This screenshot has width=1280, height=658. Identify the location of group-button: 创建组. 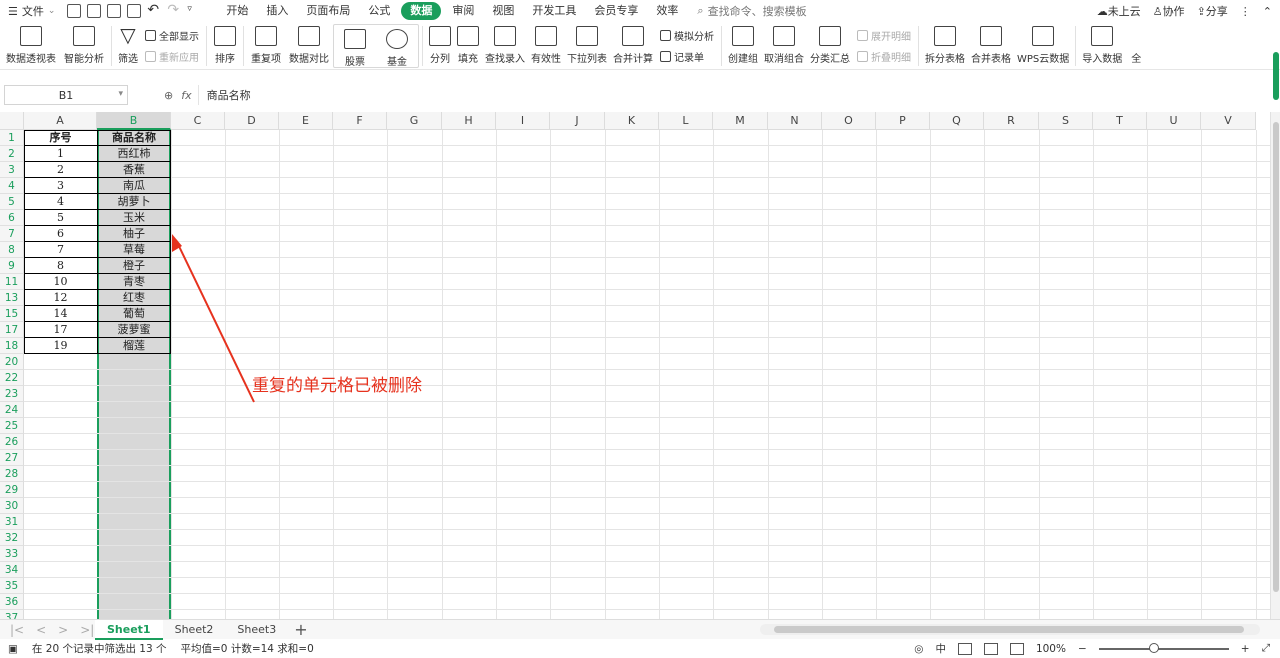
(743, 46).